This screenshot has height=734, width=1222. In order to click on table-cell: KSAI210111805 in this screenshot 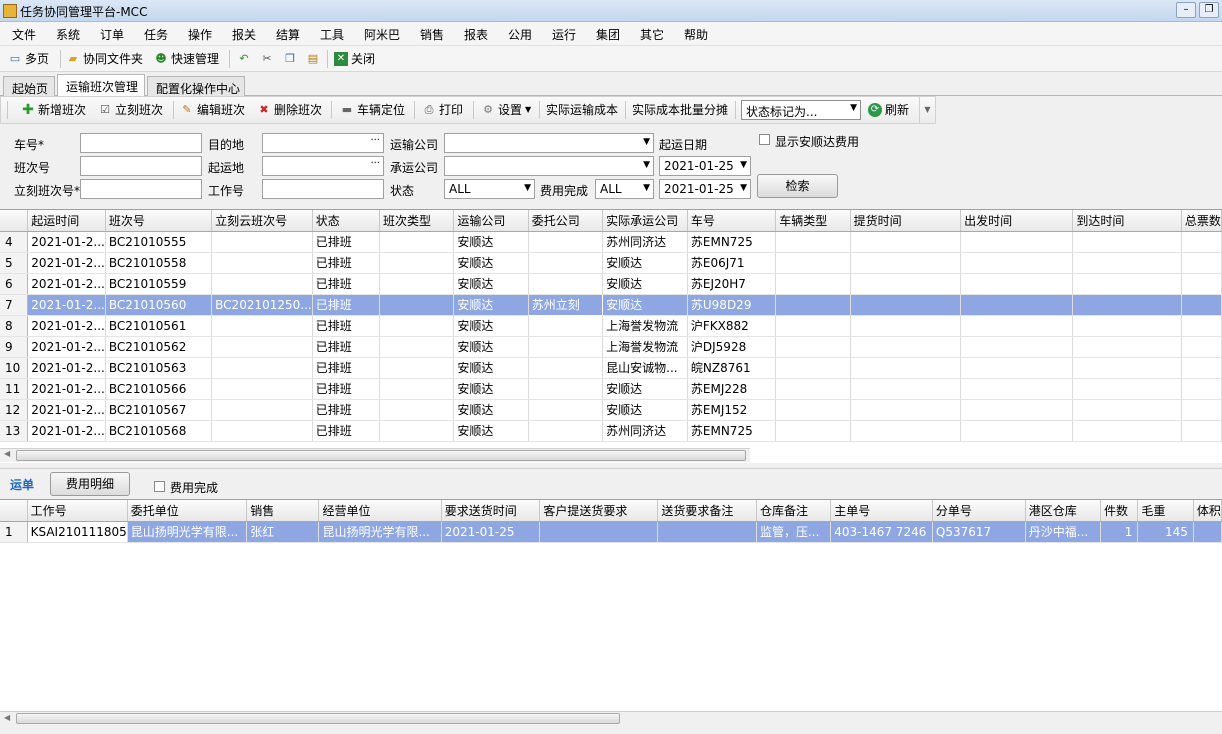, I will do `click(77, 532)`.